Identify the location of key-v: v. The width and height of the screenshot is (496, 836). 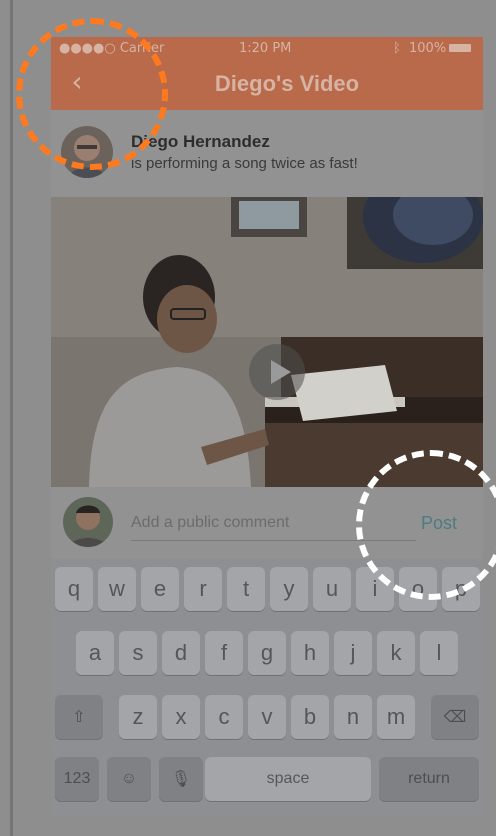
(267, 717).